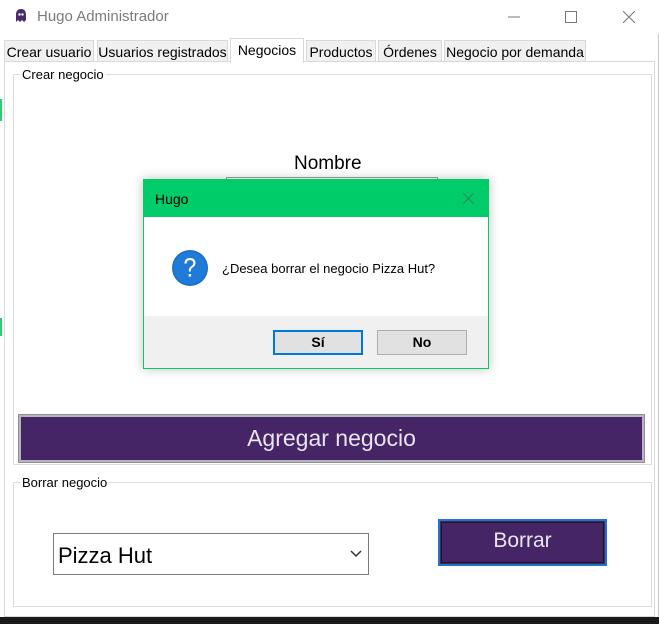 The width and height of the screenshot is (659, 624). Describe the element at coordinates (316, 198) in the screenshot. I see `dialog-title-bar: Hugo` at that location.